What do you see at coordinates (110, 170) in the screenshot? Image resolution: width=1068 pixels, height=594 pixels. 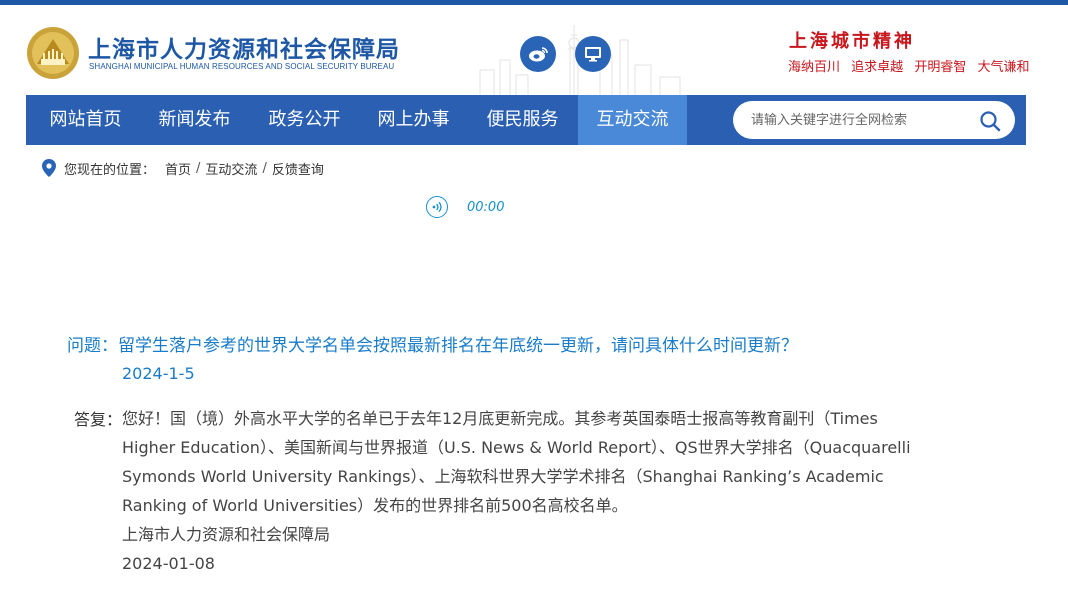 I see `breadcrumb-lead: 您现在的位置：` at bounding box center [110, 170].